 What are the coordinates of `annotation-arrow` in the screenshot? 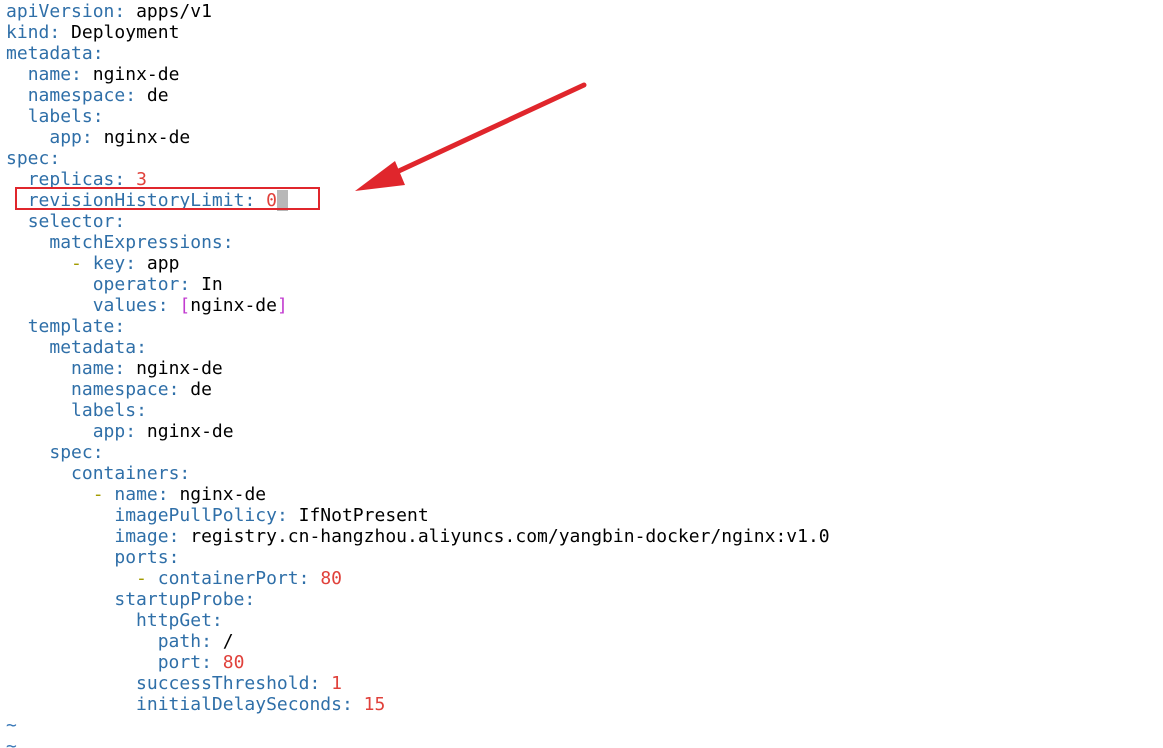 It's located at (471, 136).